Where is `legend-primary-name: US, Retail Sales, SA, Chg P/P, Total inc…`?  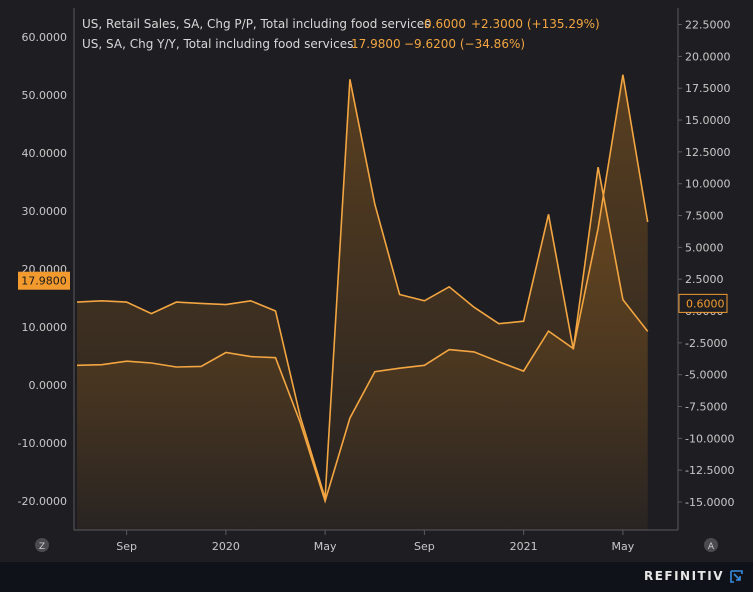
legend-primary-name: US, Retail Sales, SA, Chg P/P, Total inc… is located at coordinates (256, 24).